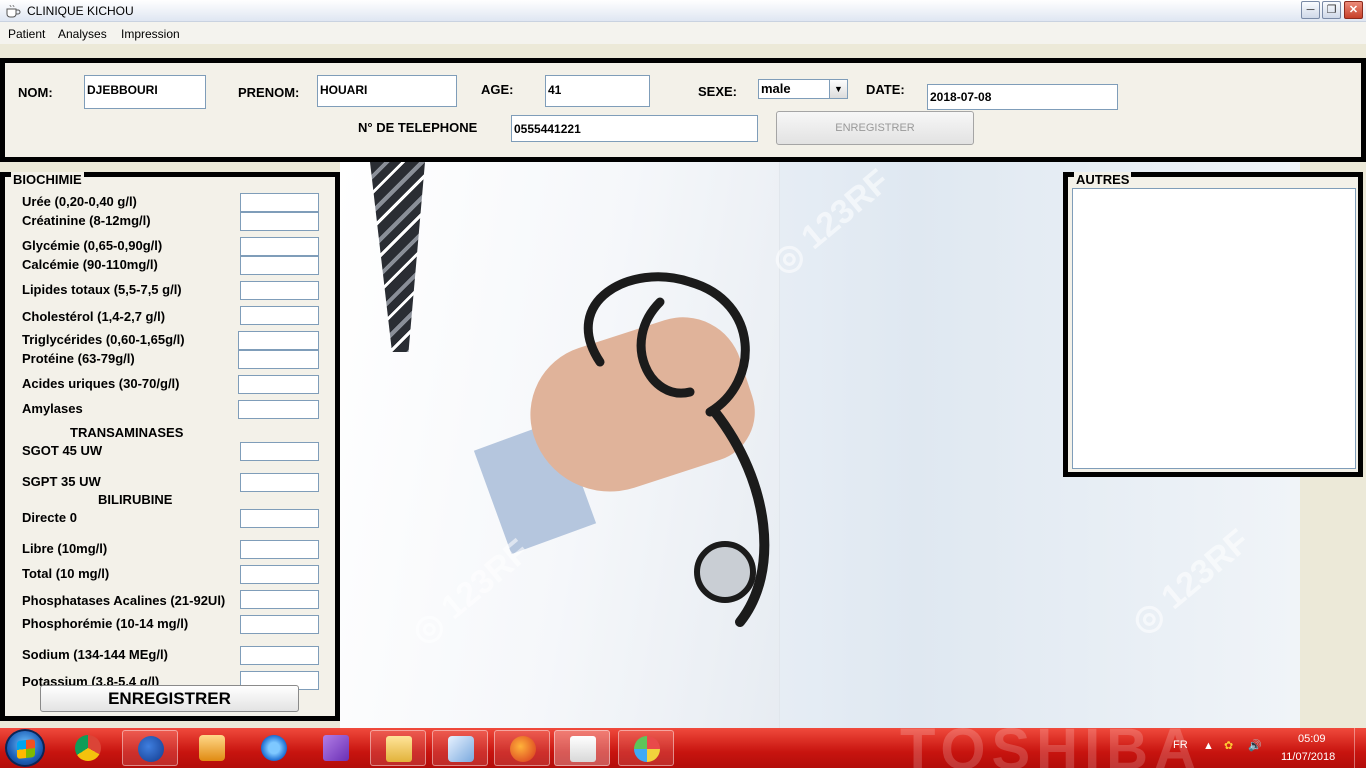  I want to click on taskbar-virtualbox, so click(460, 748).